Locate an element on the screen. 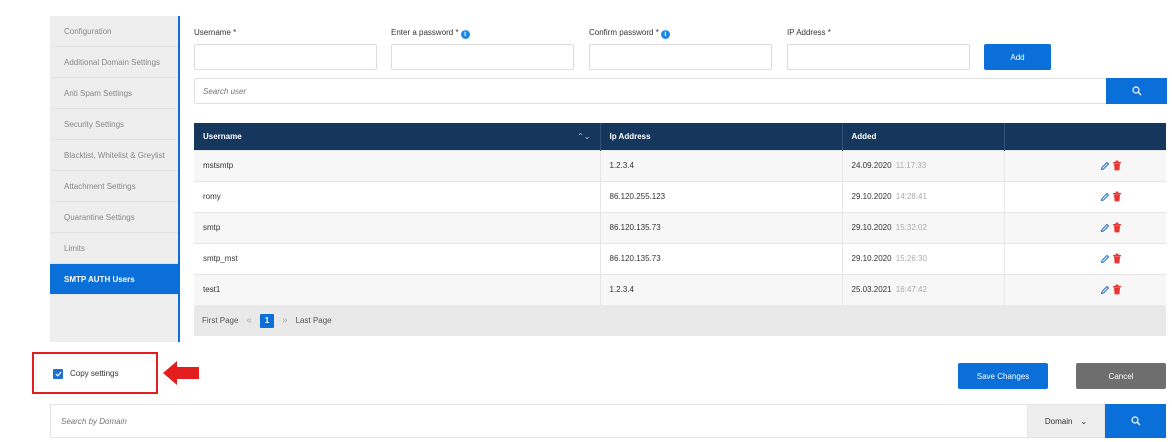 This screenshot has width=1172, height=442. first-page-link: First Page is located at coordinates (220, 320).